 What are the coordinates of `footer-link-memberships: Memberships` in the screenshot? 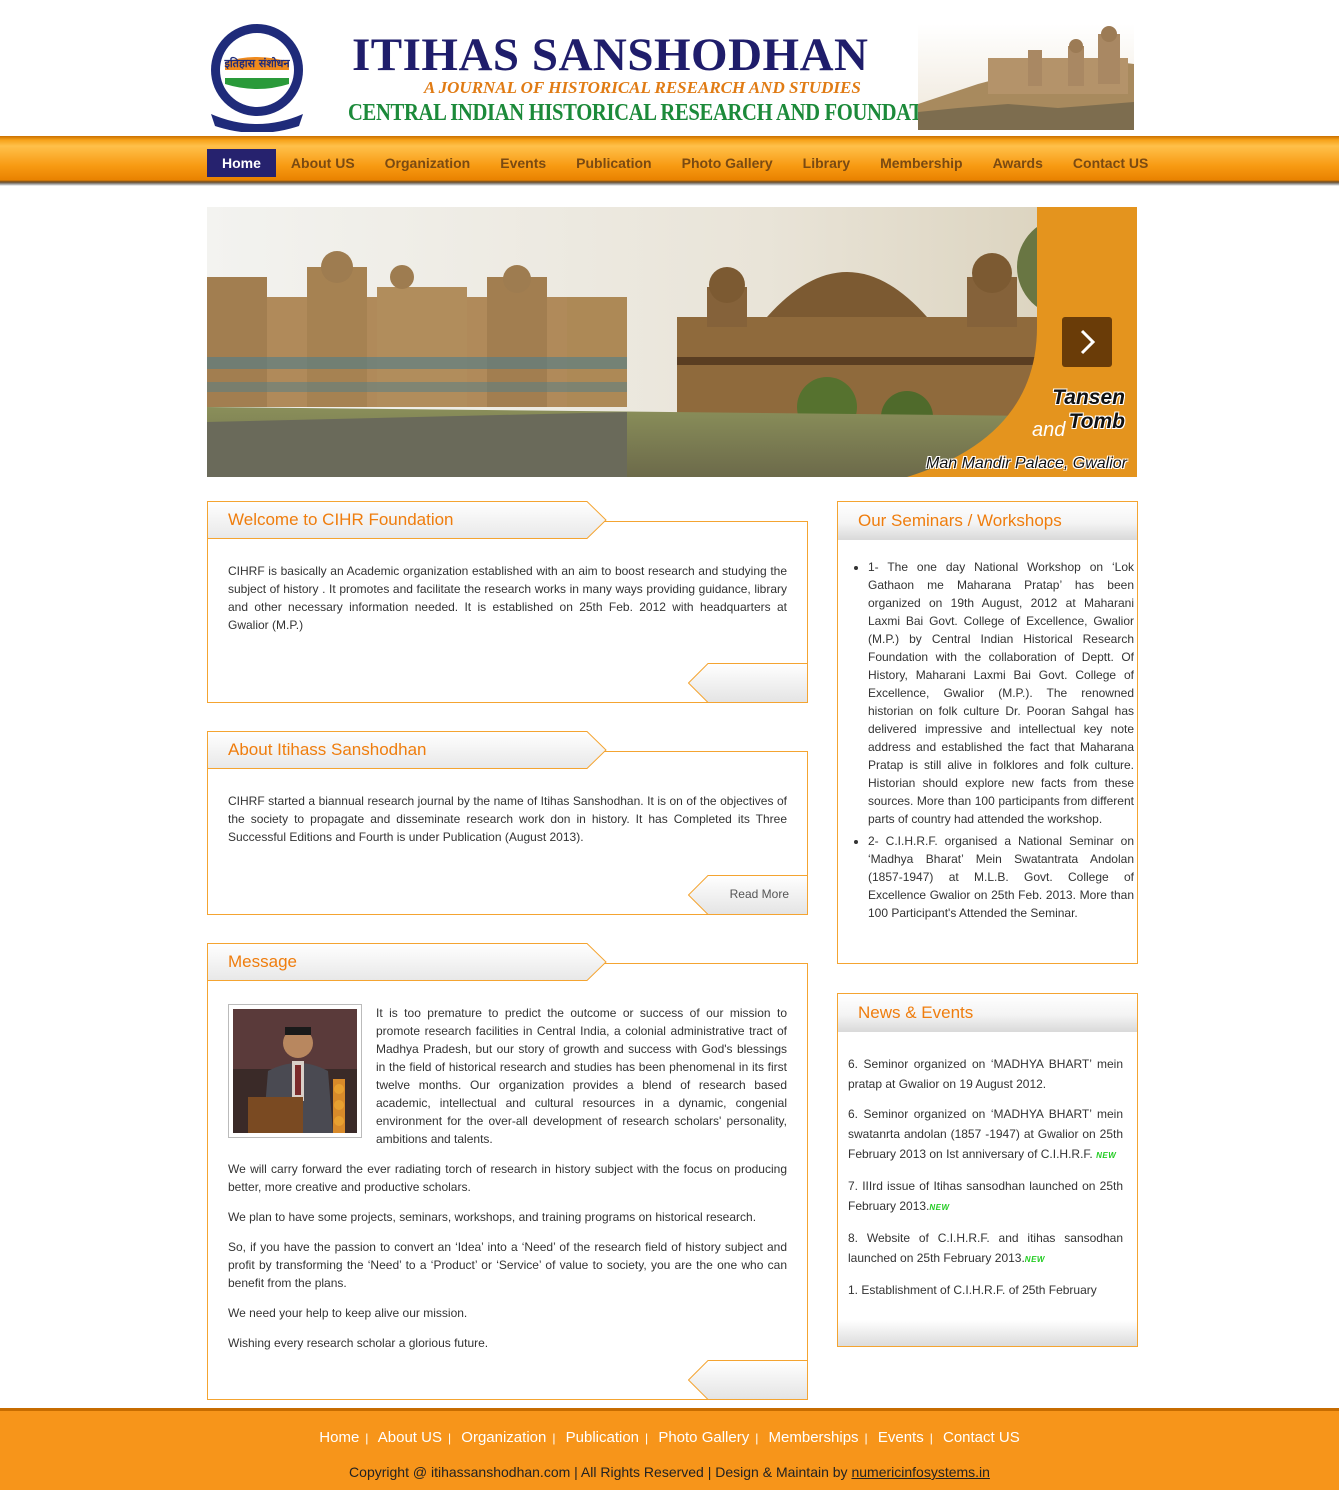 It's located at (814, 1437).